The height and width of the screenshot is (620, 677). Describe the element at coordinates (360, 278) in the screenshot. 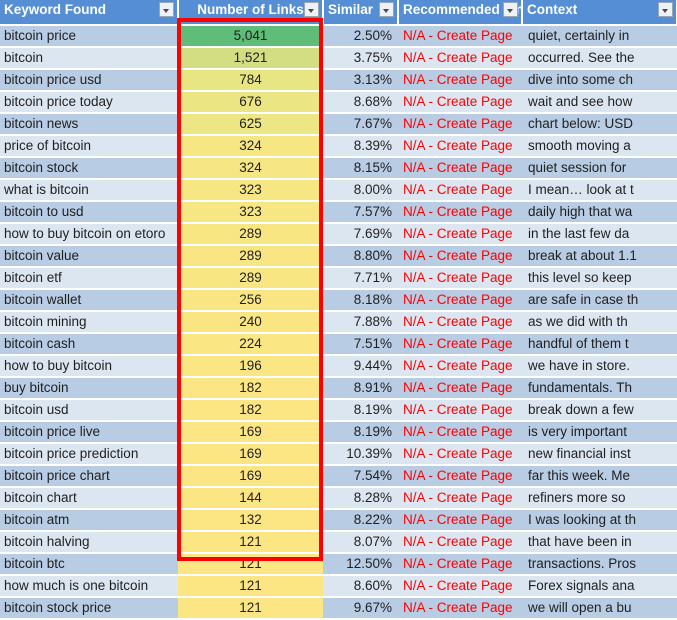

I see `cell-similarity: 7.71%` at that location.